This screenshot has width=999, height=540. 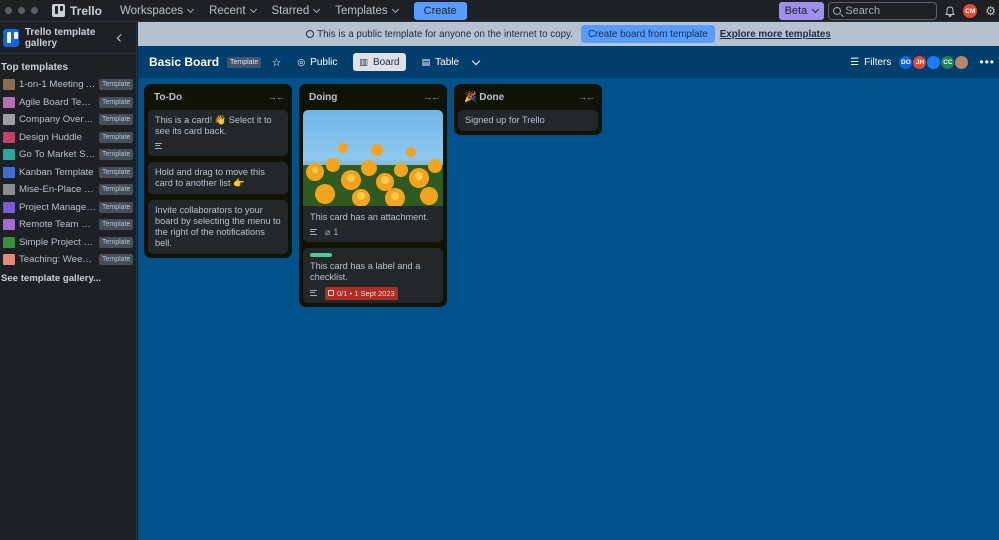 I want to click on card-badges, so click(x=218, y=146).